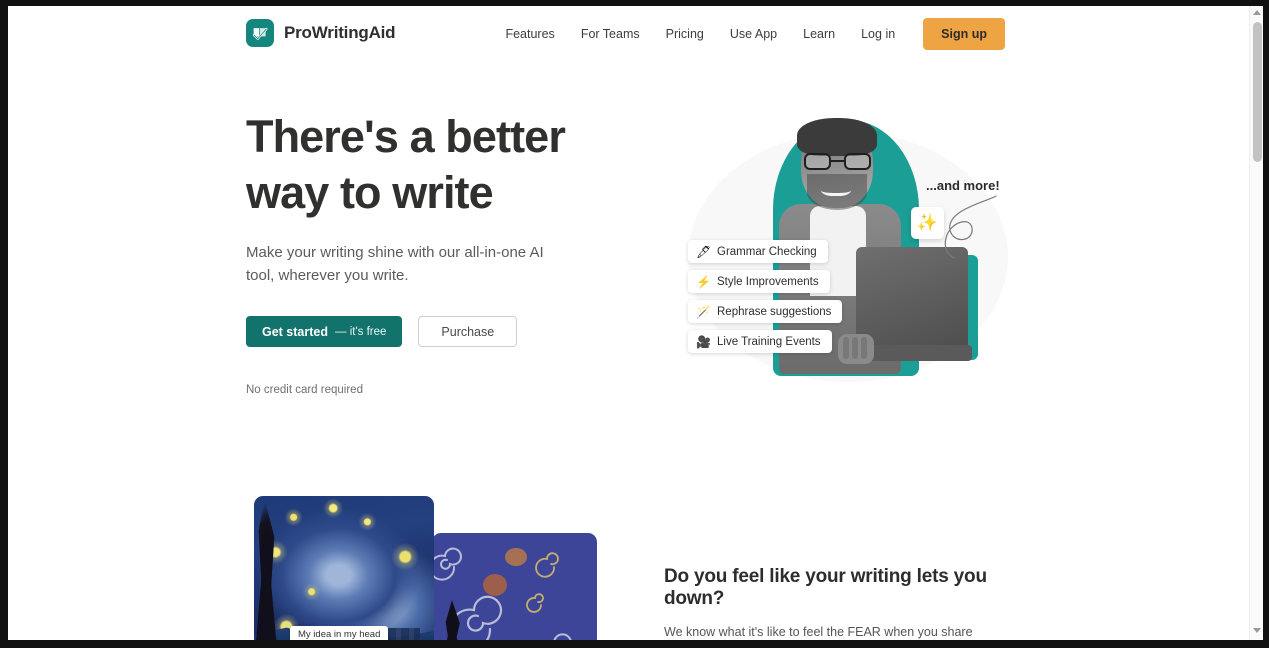 This screenshot has width=1269, height=648. I want to click on sign-up-button: Sign up, so click(964, 34).